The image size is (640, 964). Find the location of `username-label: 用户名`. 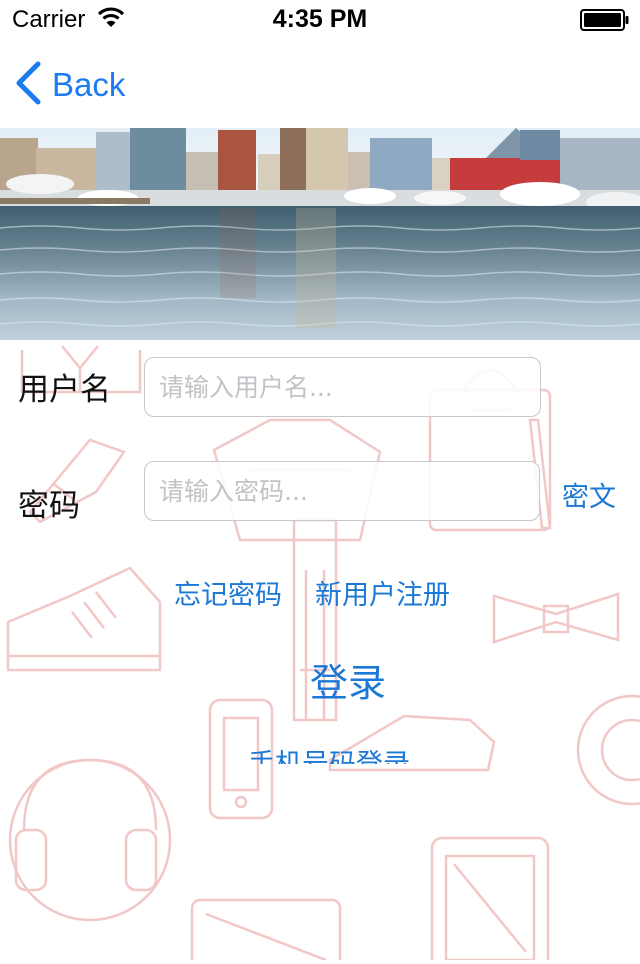

username-label: 用户名 is located at coordinates (64, 390).